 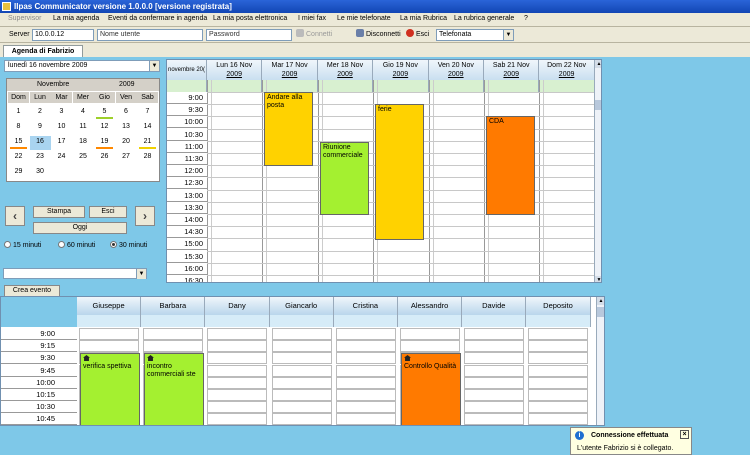 What do you see at coordinates (558, 306) in the screenshot?
I see `resource-header: Deposito` at bounding box center [558, 306].